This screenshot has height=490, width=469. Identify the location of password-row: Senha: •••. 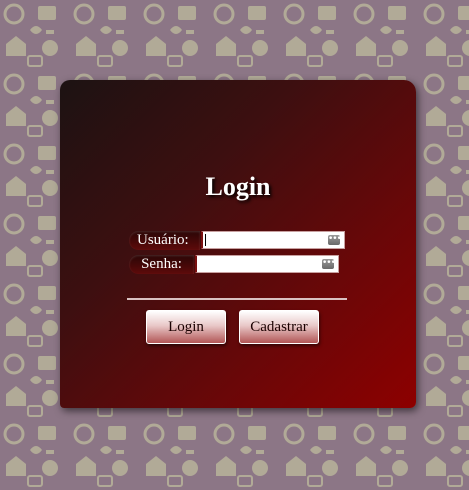
(234, 264).